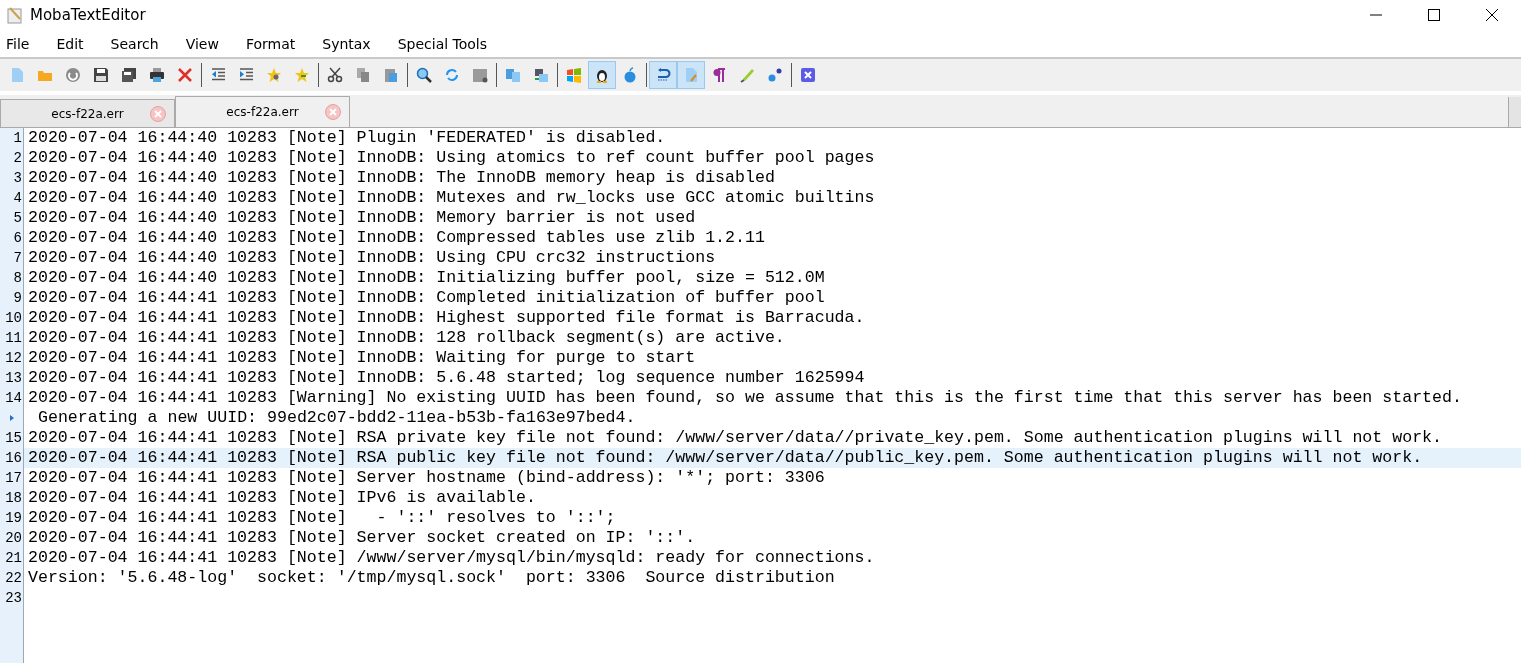 Image resolution: width=1521 pixels, height=663 pixels. What do you see at coordinates (70, 43) in the screenshot?
I see `menu-item: Edit` at bounding box center [70, 43].